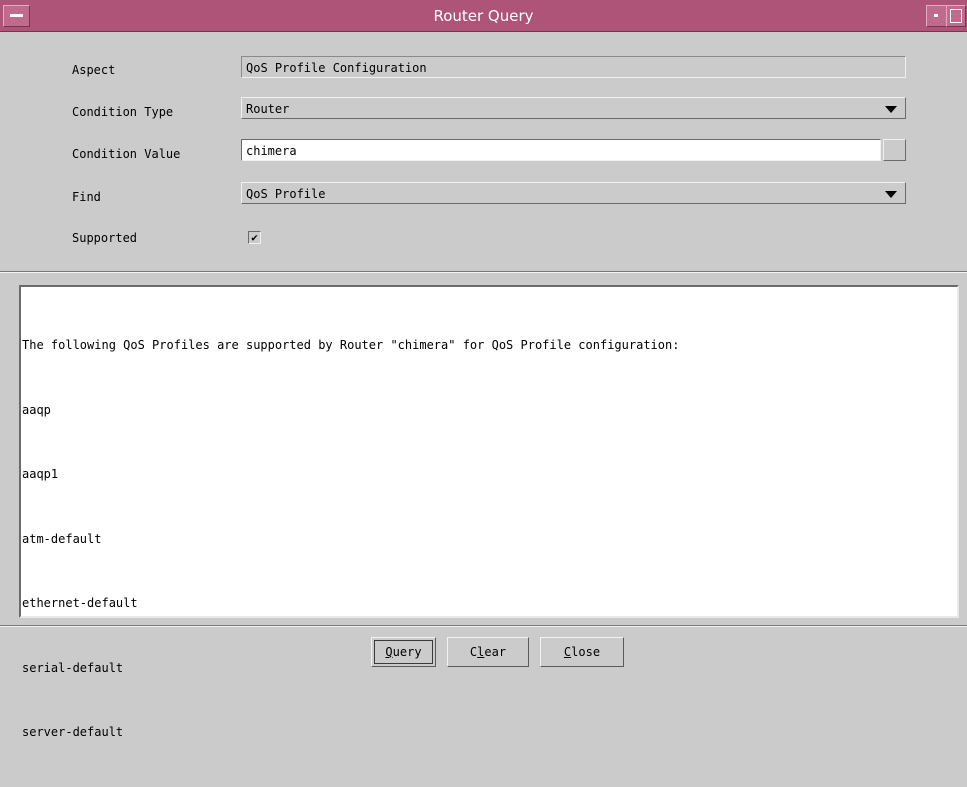  Describe the element at coordinates (36, 409) in the screenshot. I see `result-line: aaqp` at that location.